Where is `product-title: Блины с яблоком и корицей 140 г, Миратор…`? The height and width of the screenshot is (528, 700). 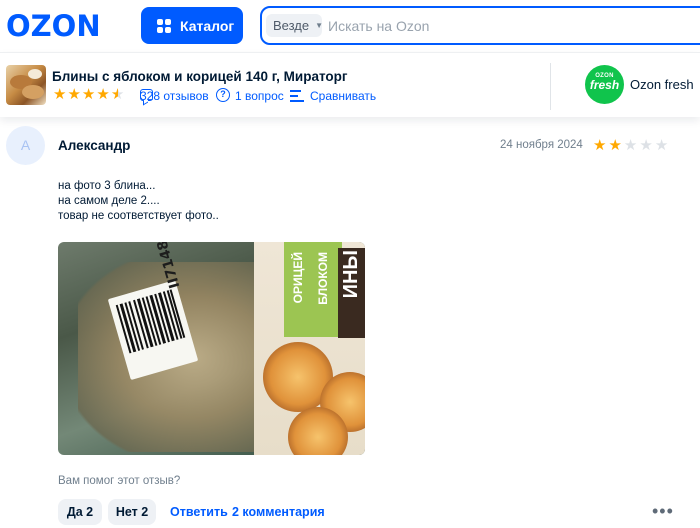
product-title: Блины с яблоком и корицей 140 г, Миратор… is located at coordinates (200, 76).